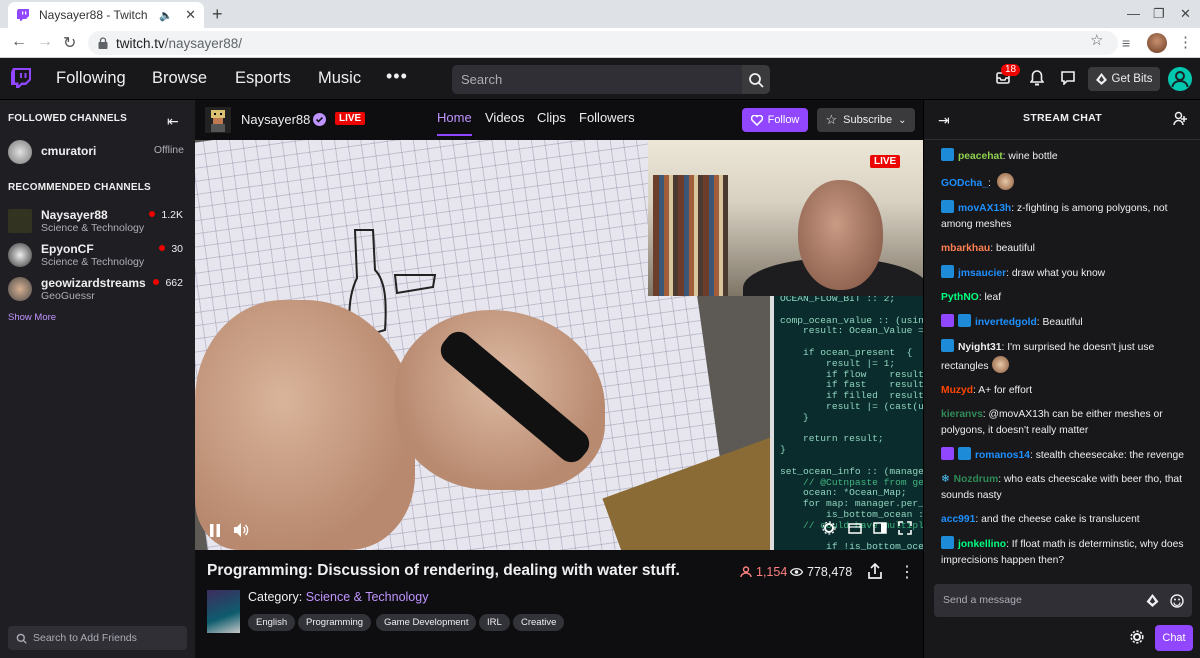 The height and width of the screenshot is (658, 1200). I want to click on category-box-art, so click(223, 611).